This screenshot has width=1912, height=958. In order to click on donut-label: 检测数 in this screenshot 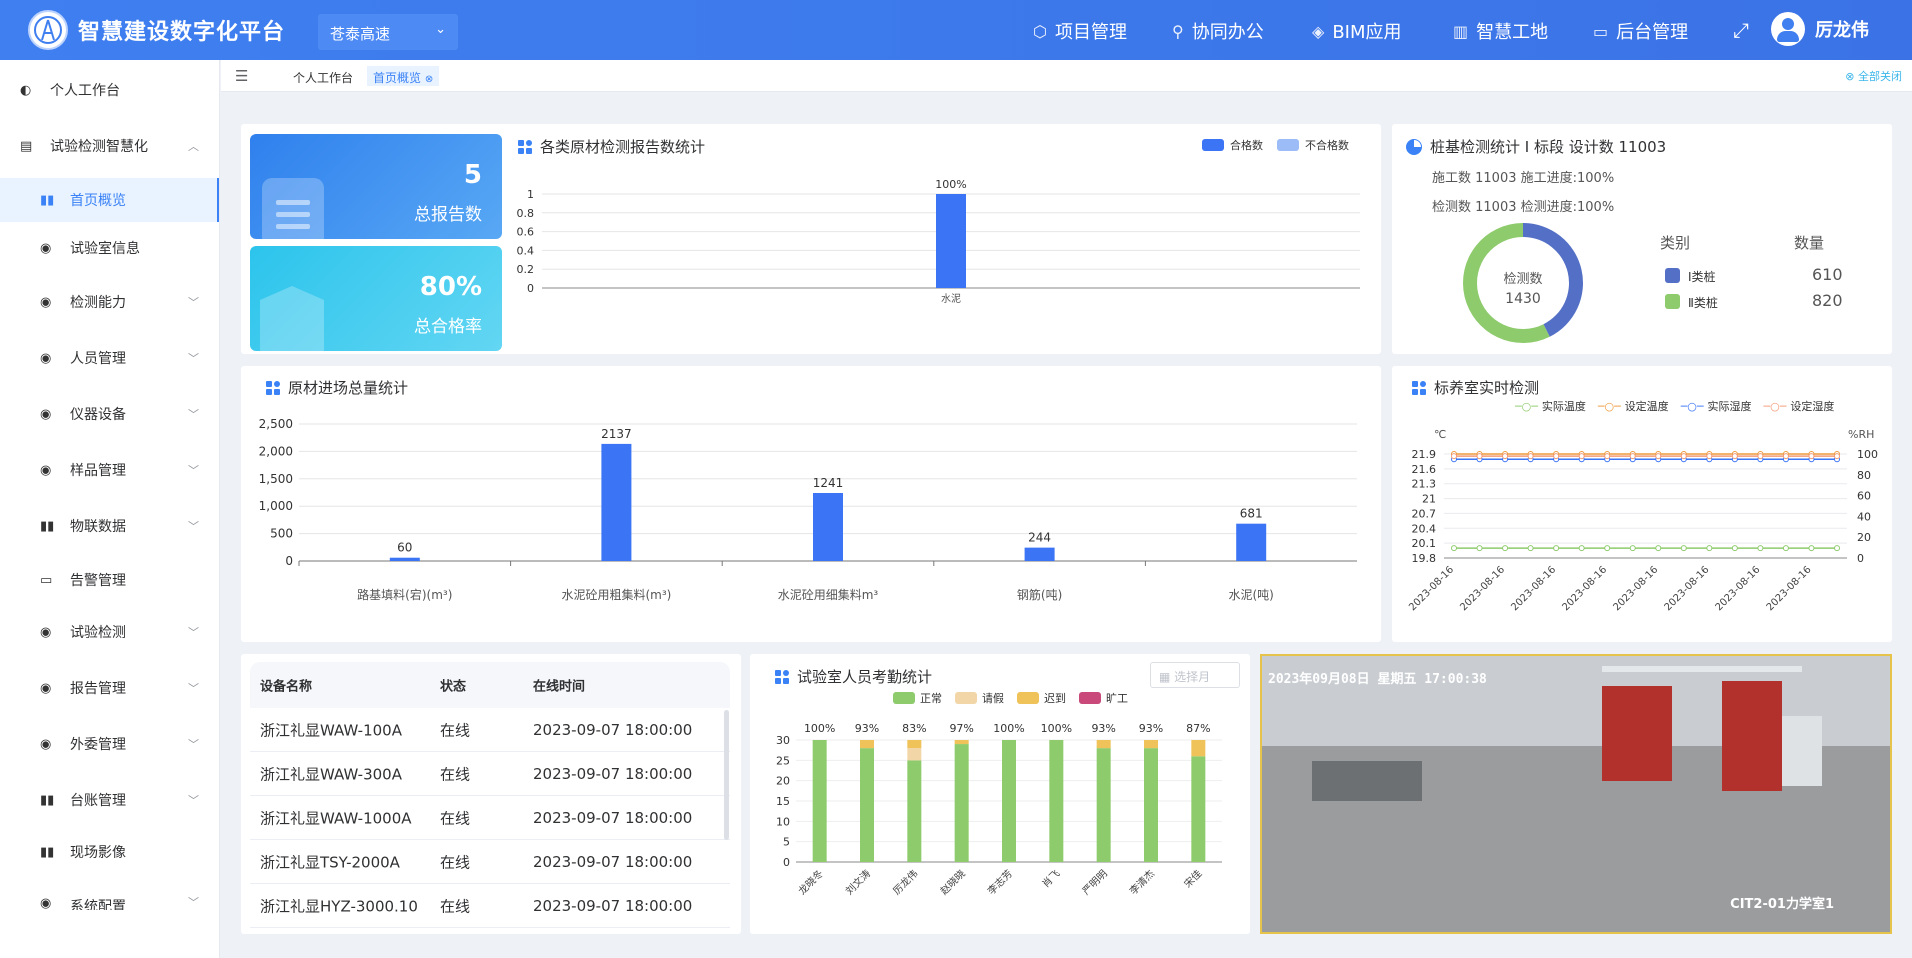, I will do `click(1523, 279)`.